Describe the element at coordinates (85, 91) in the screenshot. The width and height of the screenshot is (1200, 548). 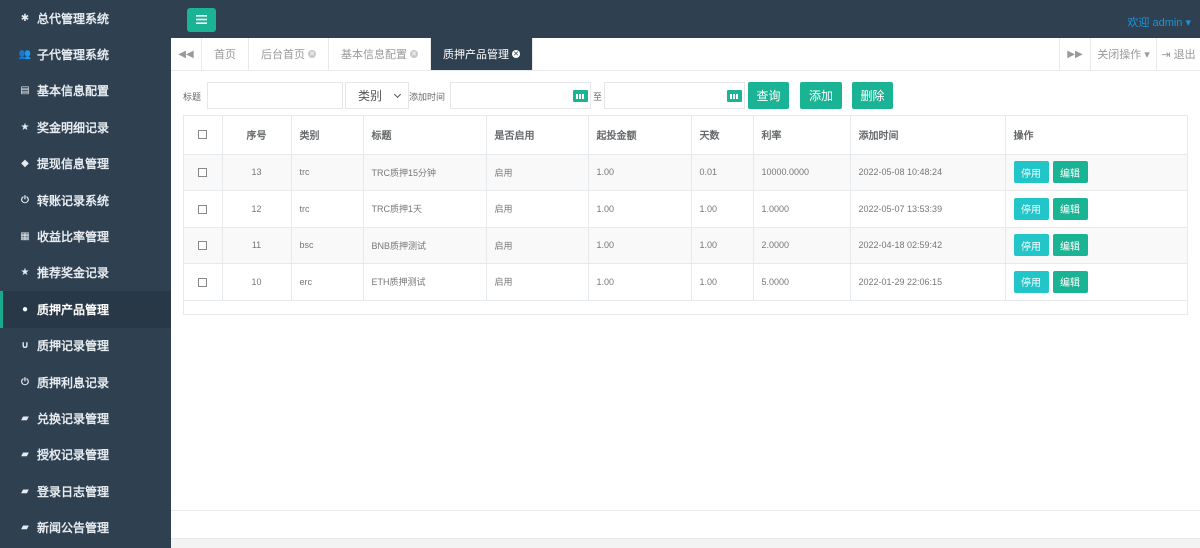
I see `sidebar-item: ▤ 基本信息配置` at that location.